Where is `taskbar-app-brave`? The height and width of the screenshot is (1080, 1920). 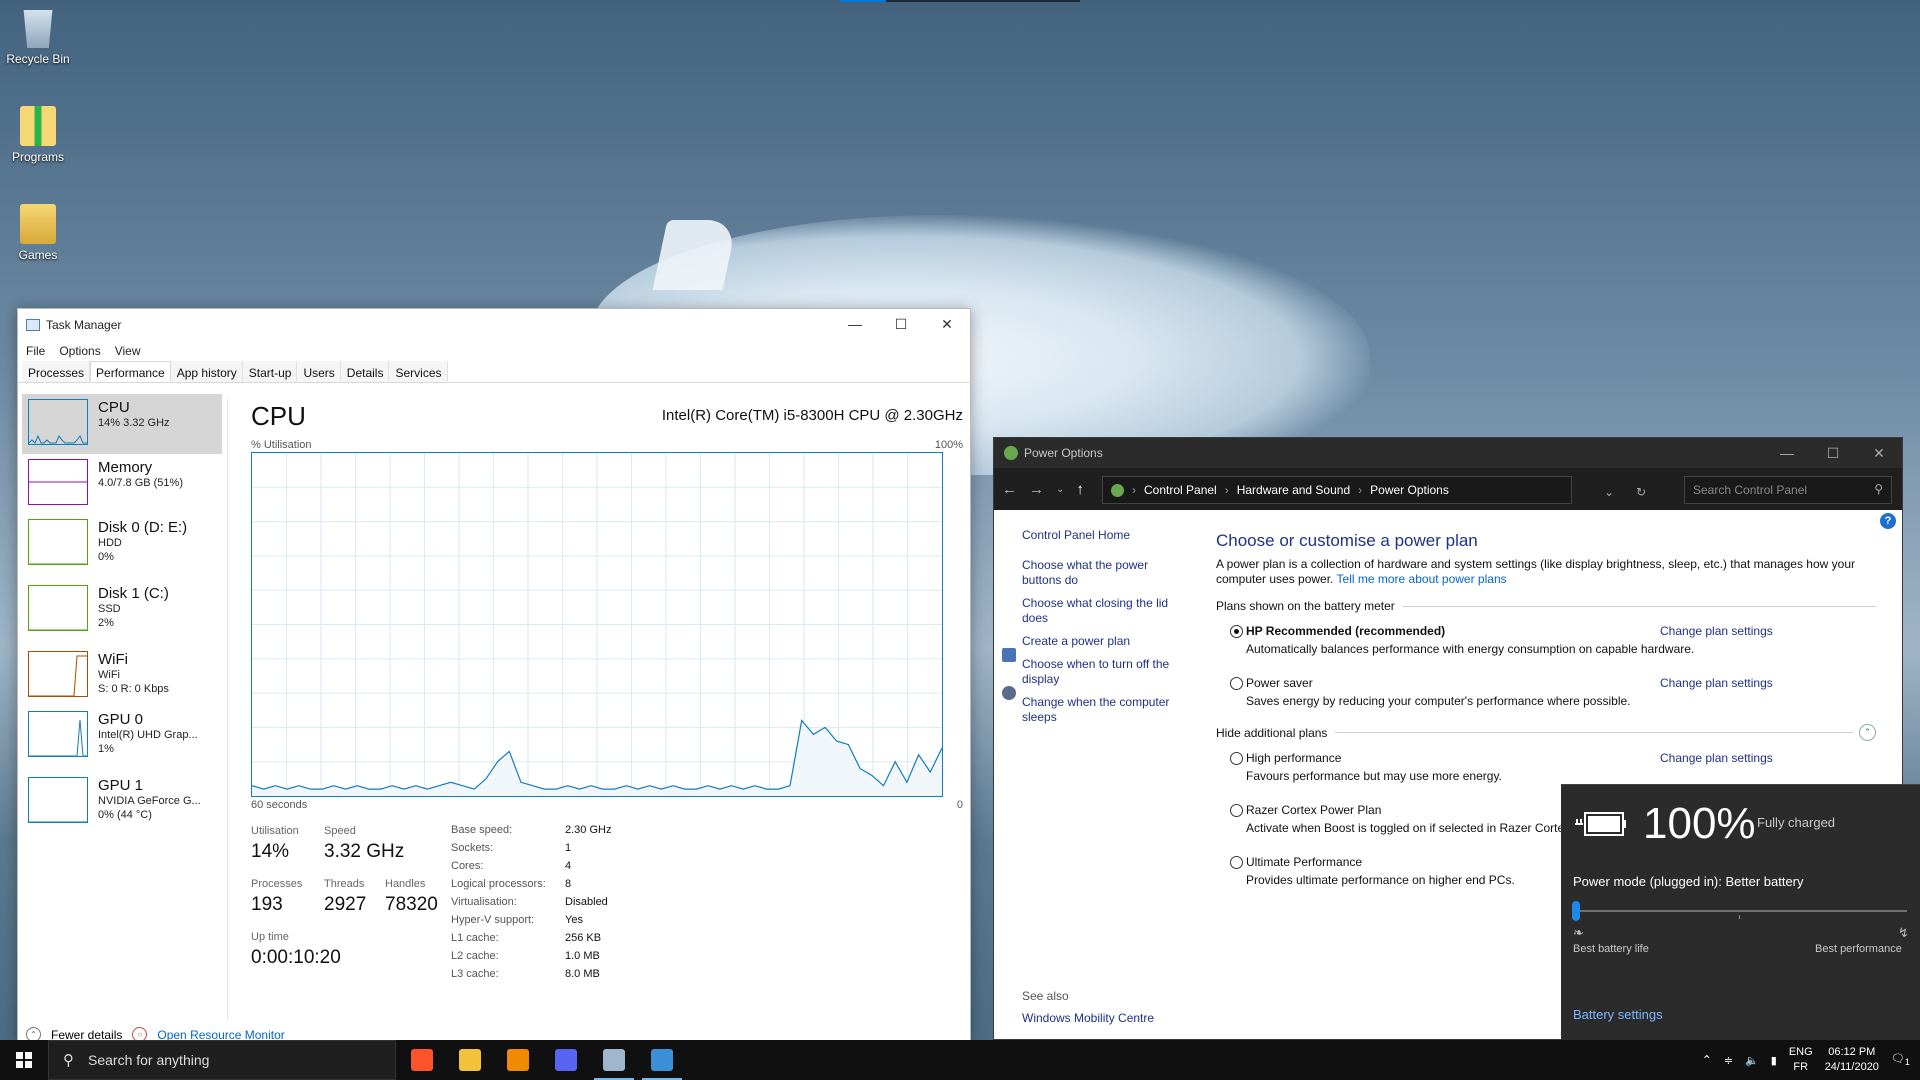 taskbar-app-brave is located at coordinates (422, 1060).